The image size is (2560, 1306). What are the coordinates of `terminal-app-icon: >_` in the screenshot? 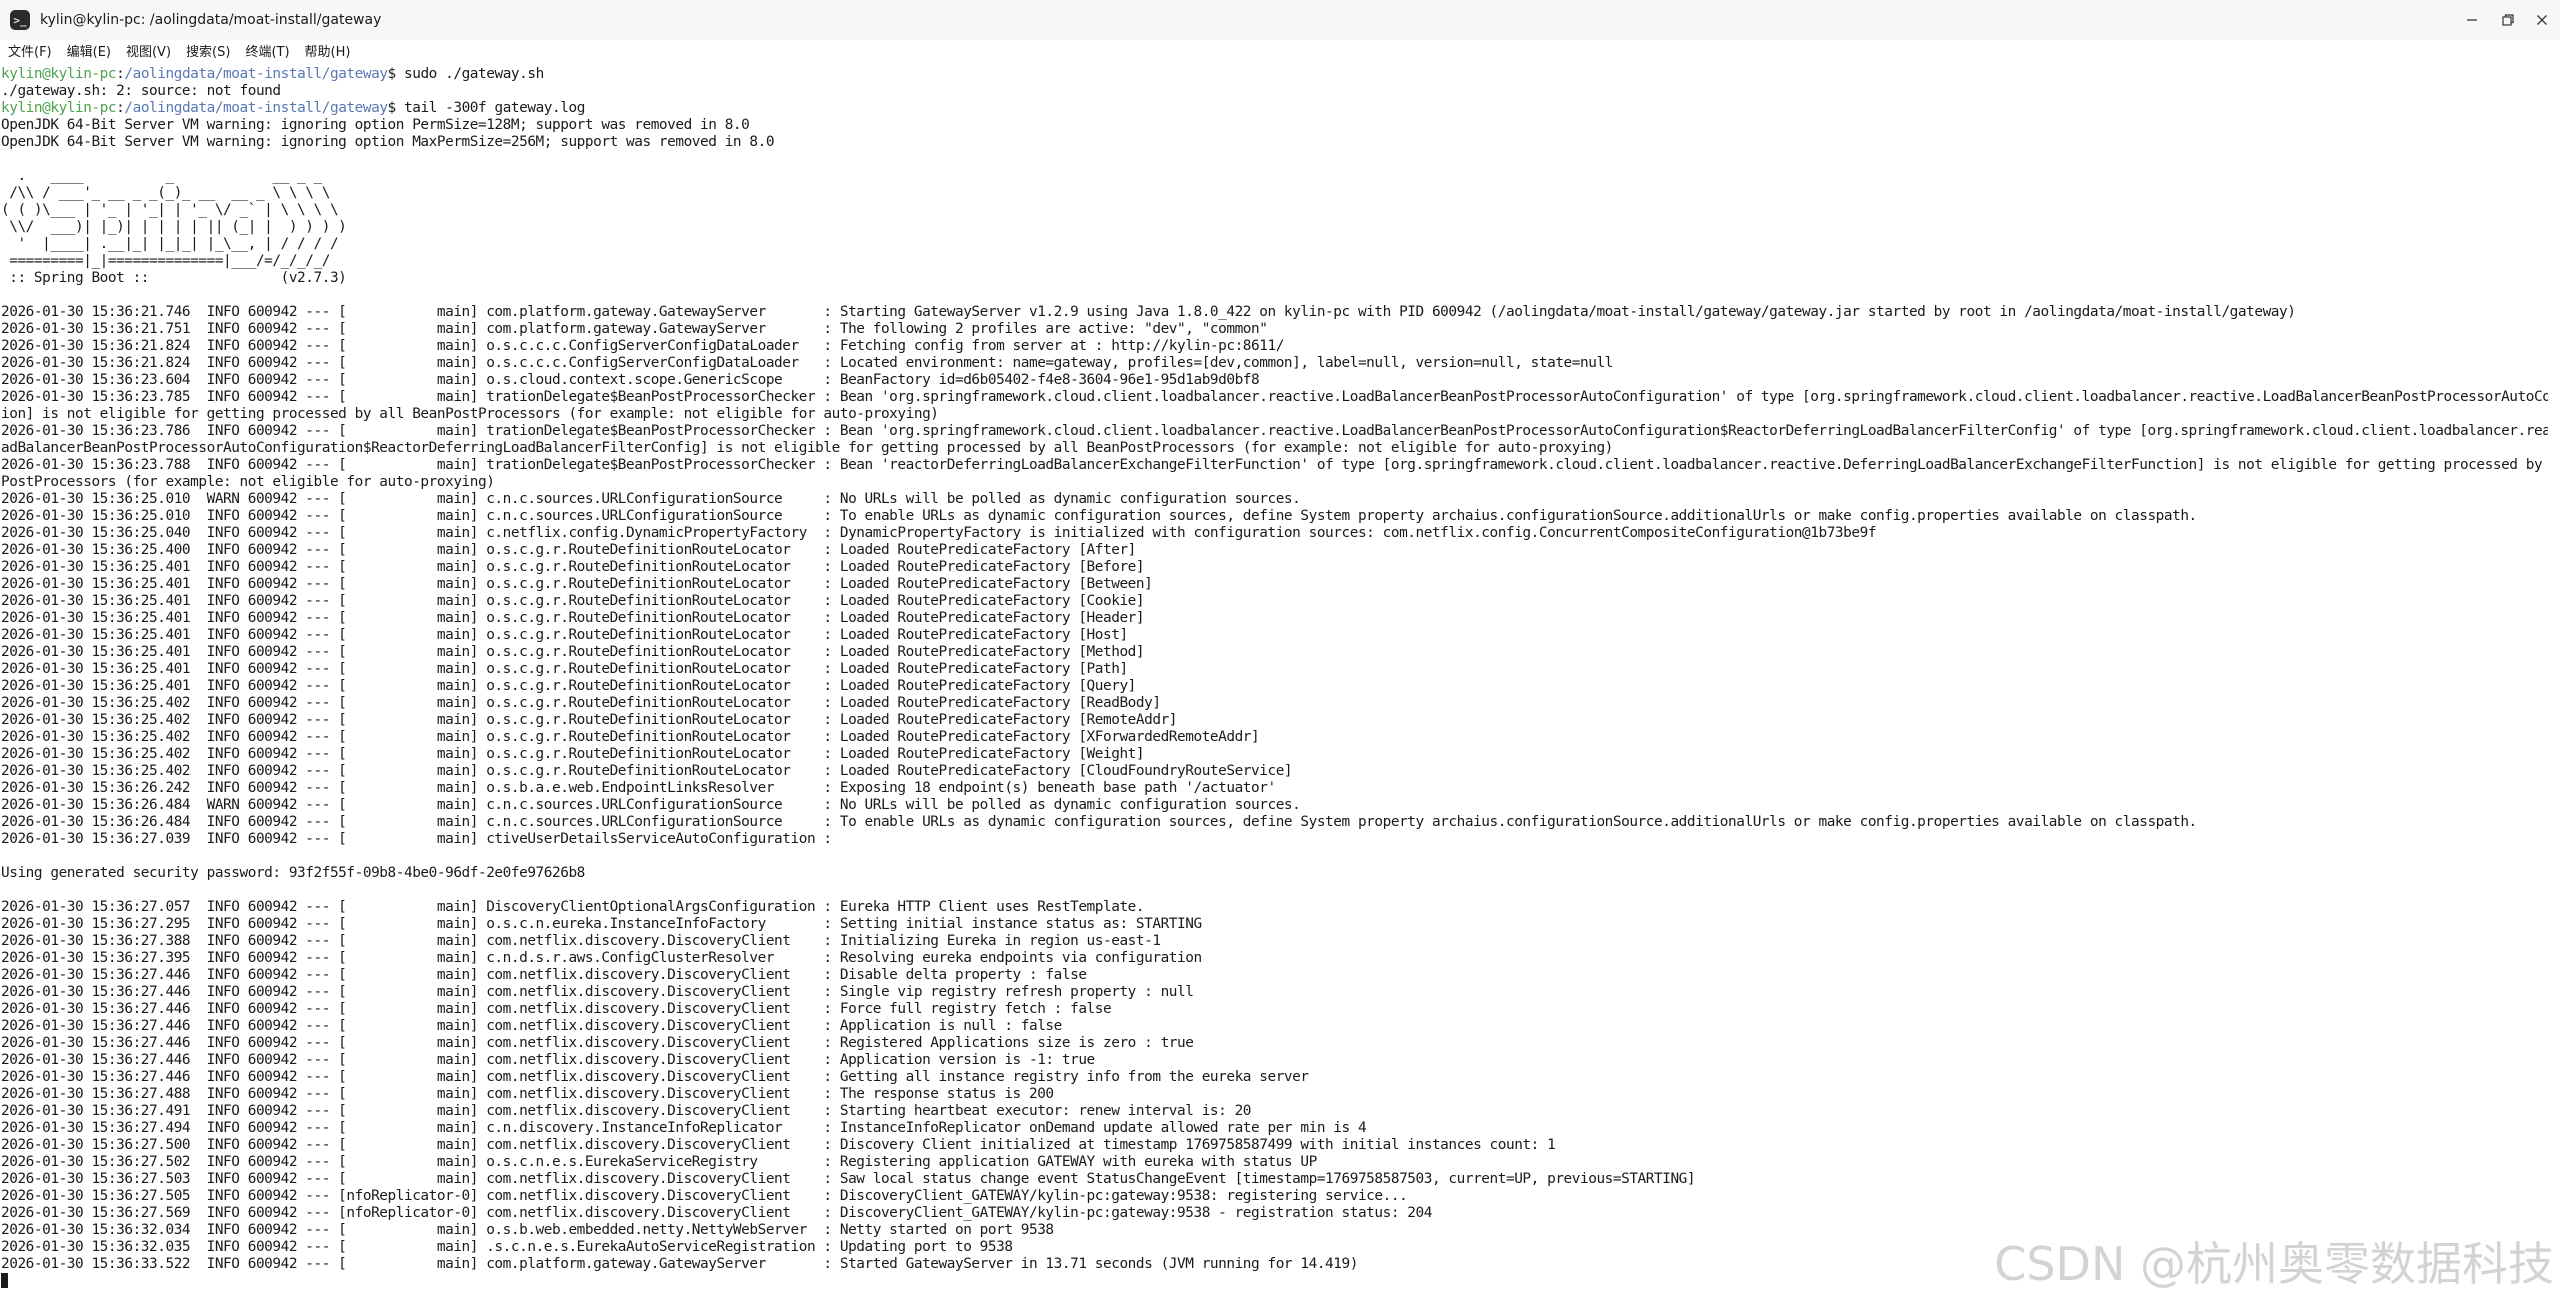 It's located at (20, 20).